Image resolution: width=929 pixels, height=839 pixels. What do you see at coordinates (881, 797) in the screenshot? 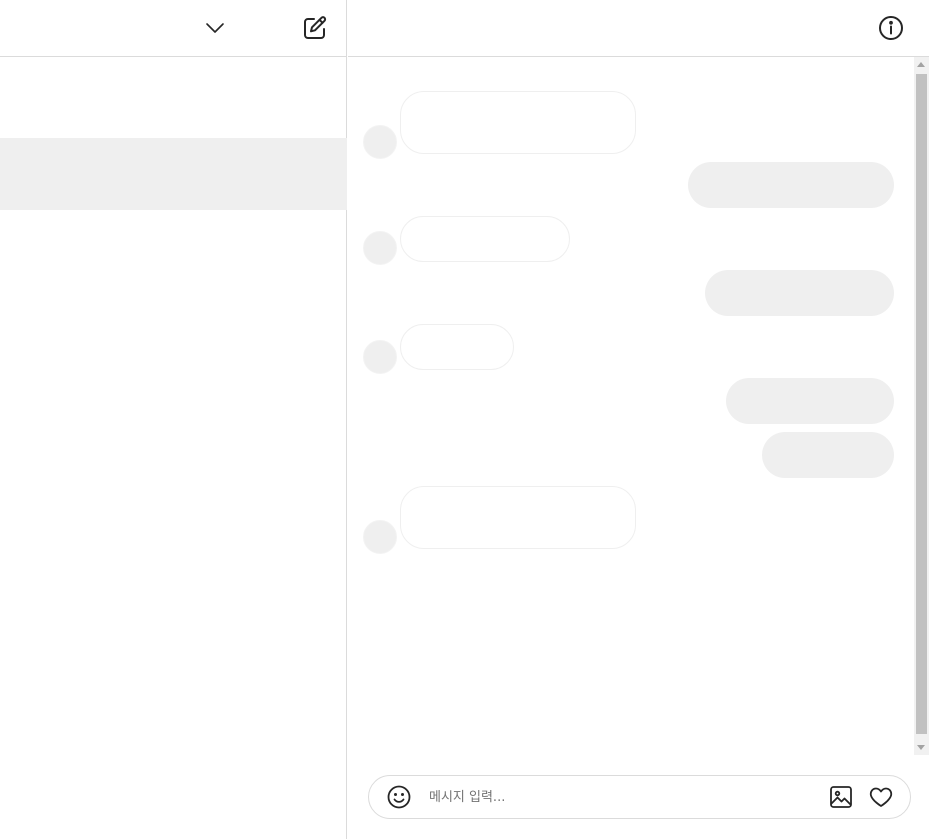
I see `heart-icon` at bounding box center [881, 797].